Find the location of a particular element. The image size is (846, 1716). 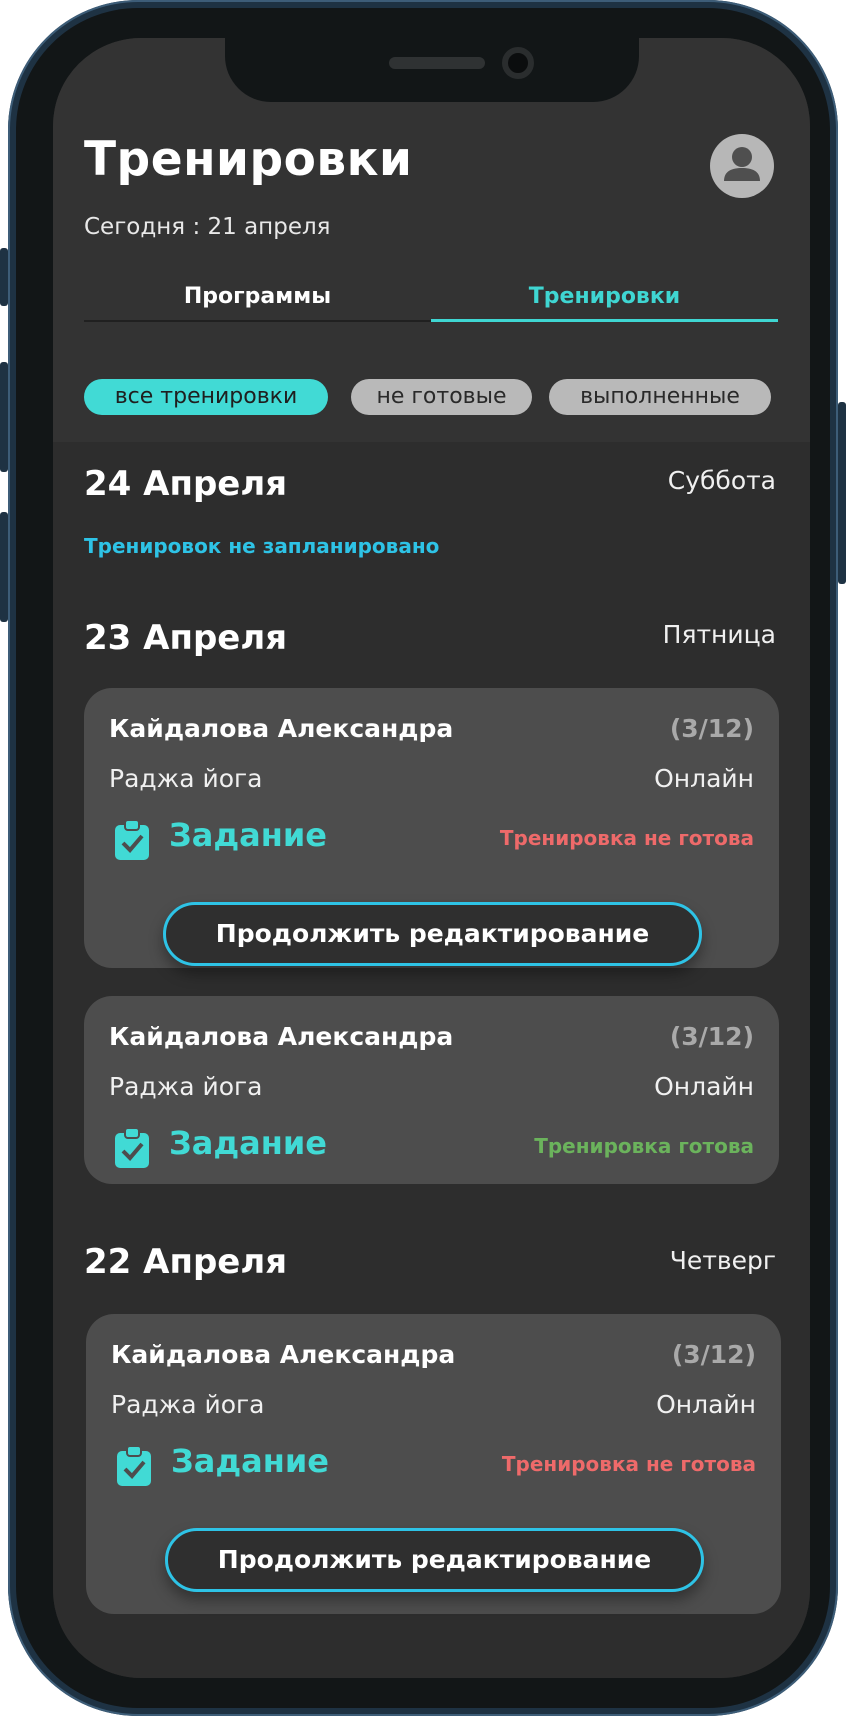

day-weekday: Четверг is located at coordinates (722, 1260).